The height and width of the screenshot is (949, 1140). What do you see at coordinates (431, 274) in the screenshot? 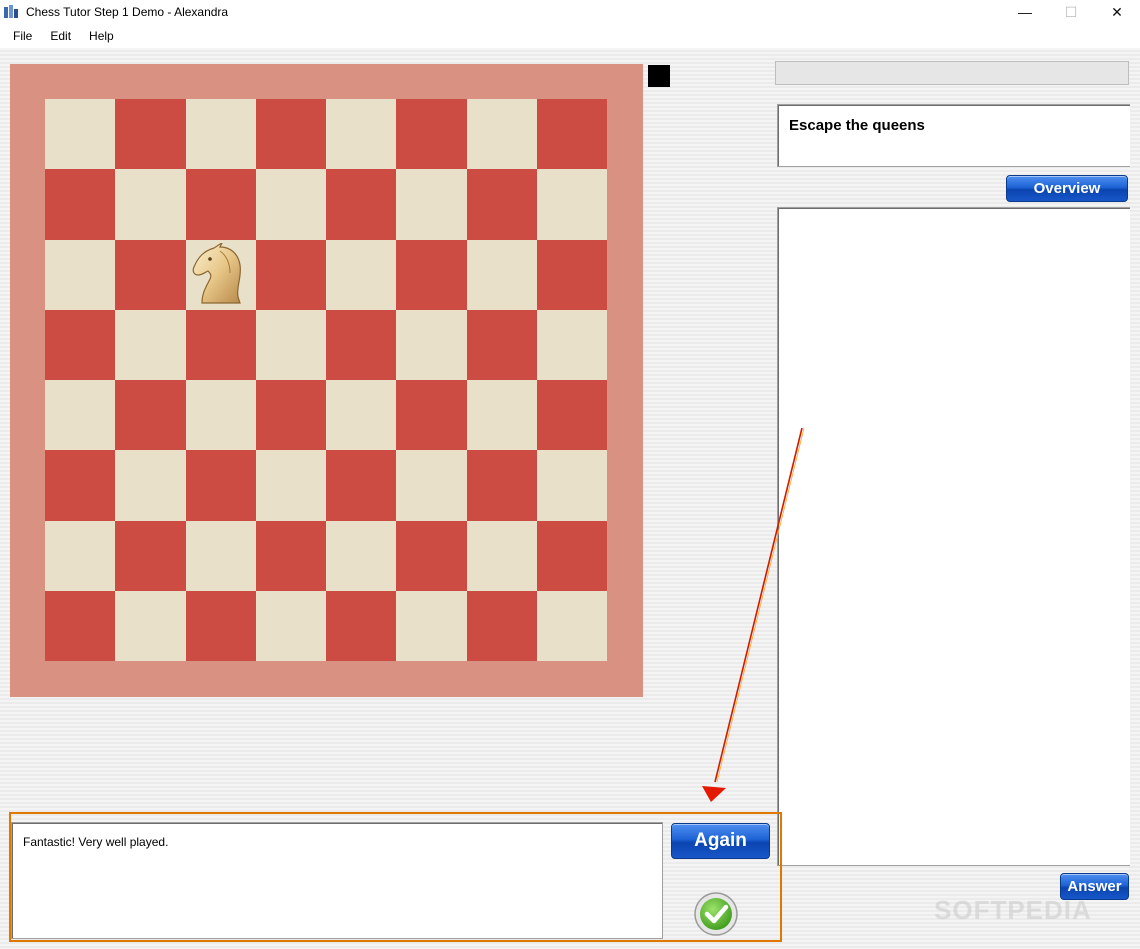
I see `square-f6` at bounding box center [431, 274].